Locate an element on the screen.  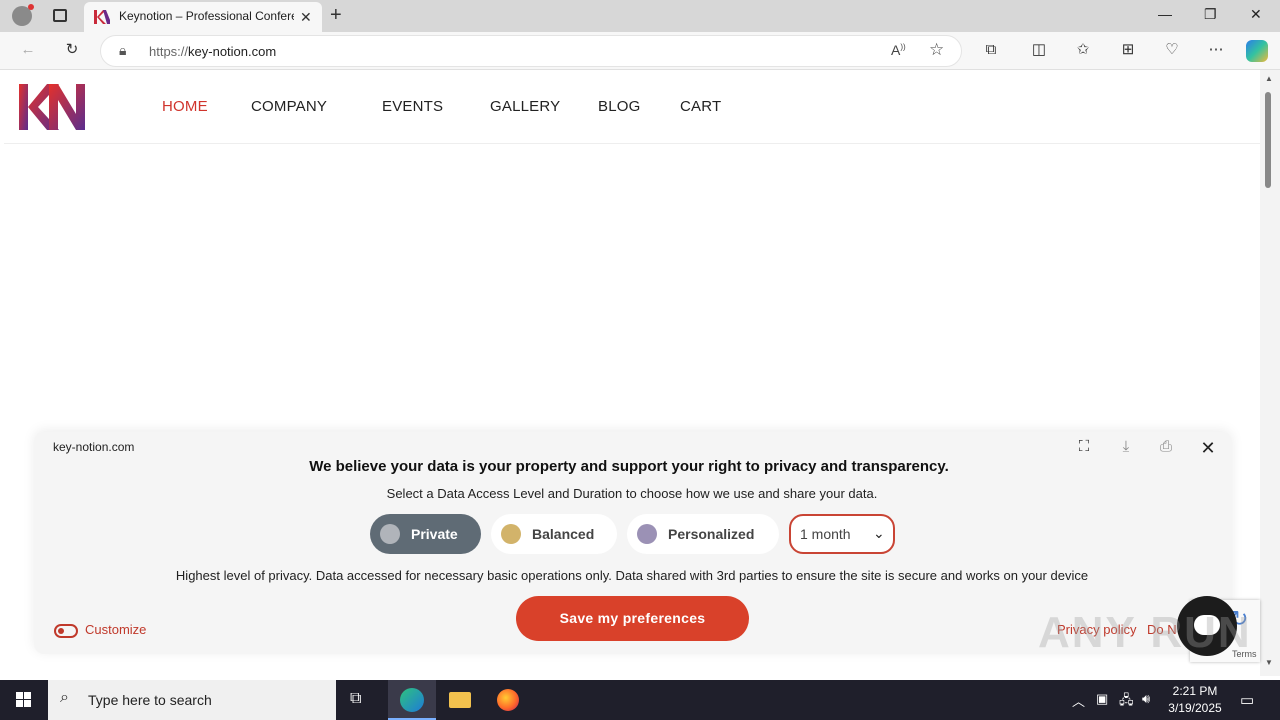
keynotion-logo is located at coordinates (52, 107).